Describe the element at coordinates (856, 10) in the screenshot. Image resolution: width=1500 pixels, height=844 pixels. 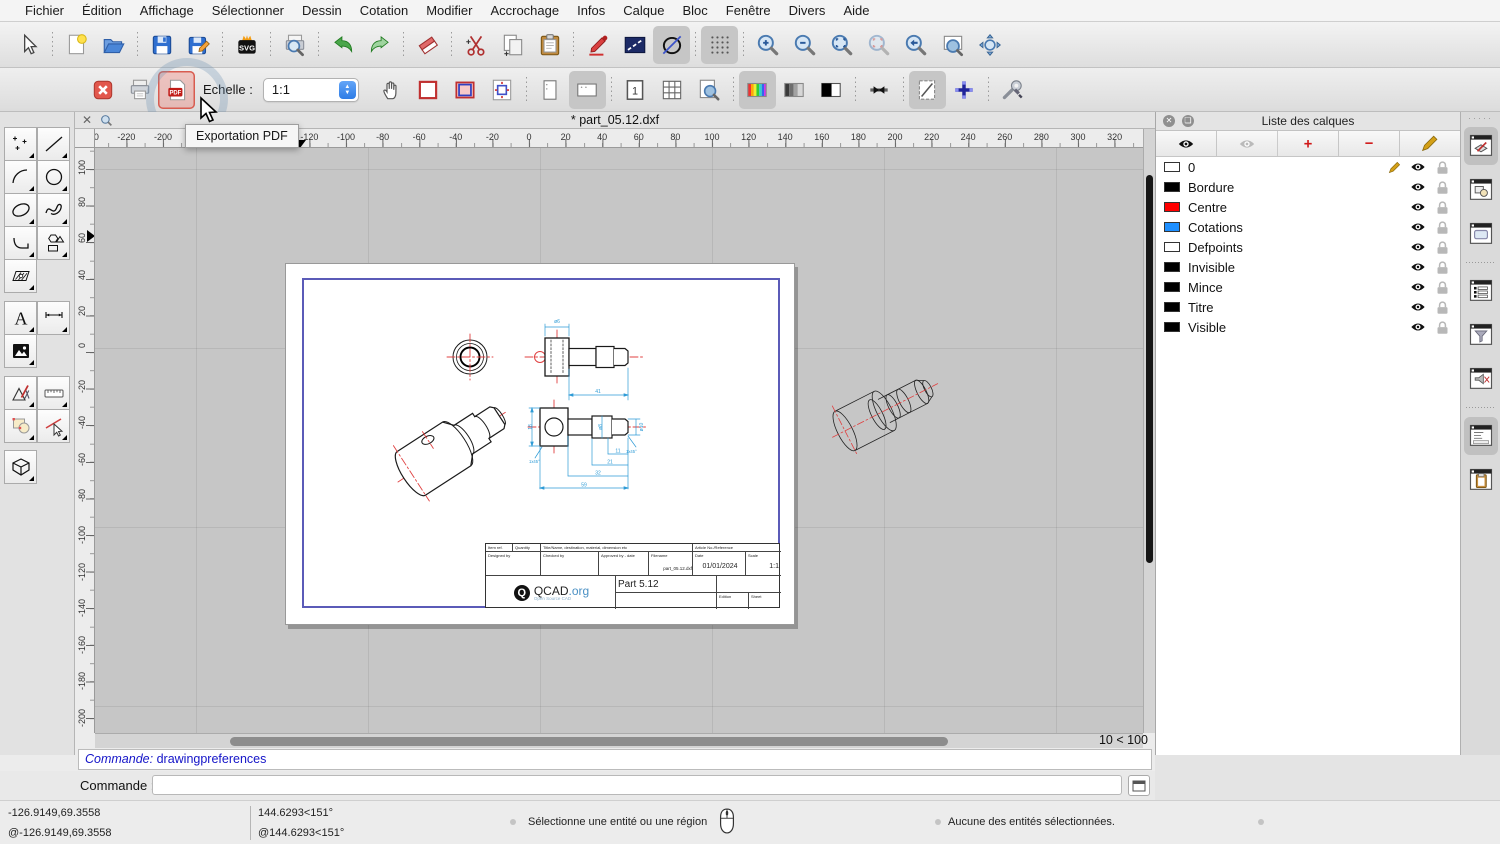
I see `menu-aide: Aide` at that location.